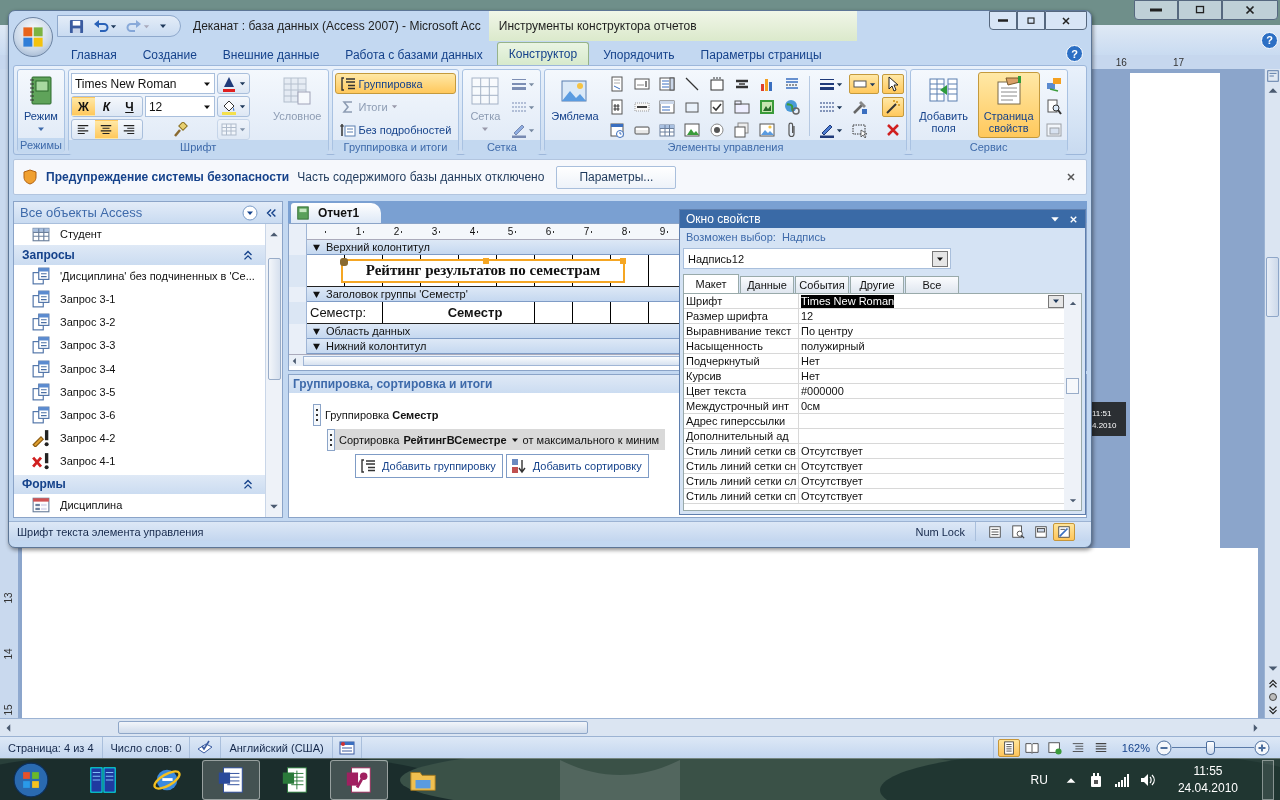 Image resolution: width=1280 pixels, height=800 pixels. Describe the element at coordinates (502, 147) in the screenshot. I see `group-label: Сетка` at that location.